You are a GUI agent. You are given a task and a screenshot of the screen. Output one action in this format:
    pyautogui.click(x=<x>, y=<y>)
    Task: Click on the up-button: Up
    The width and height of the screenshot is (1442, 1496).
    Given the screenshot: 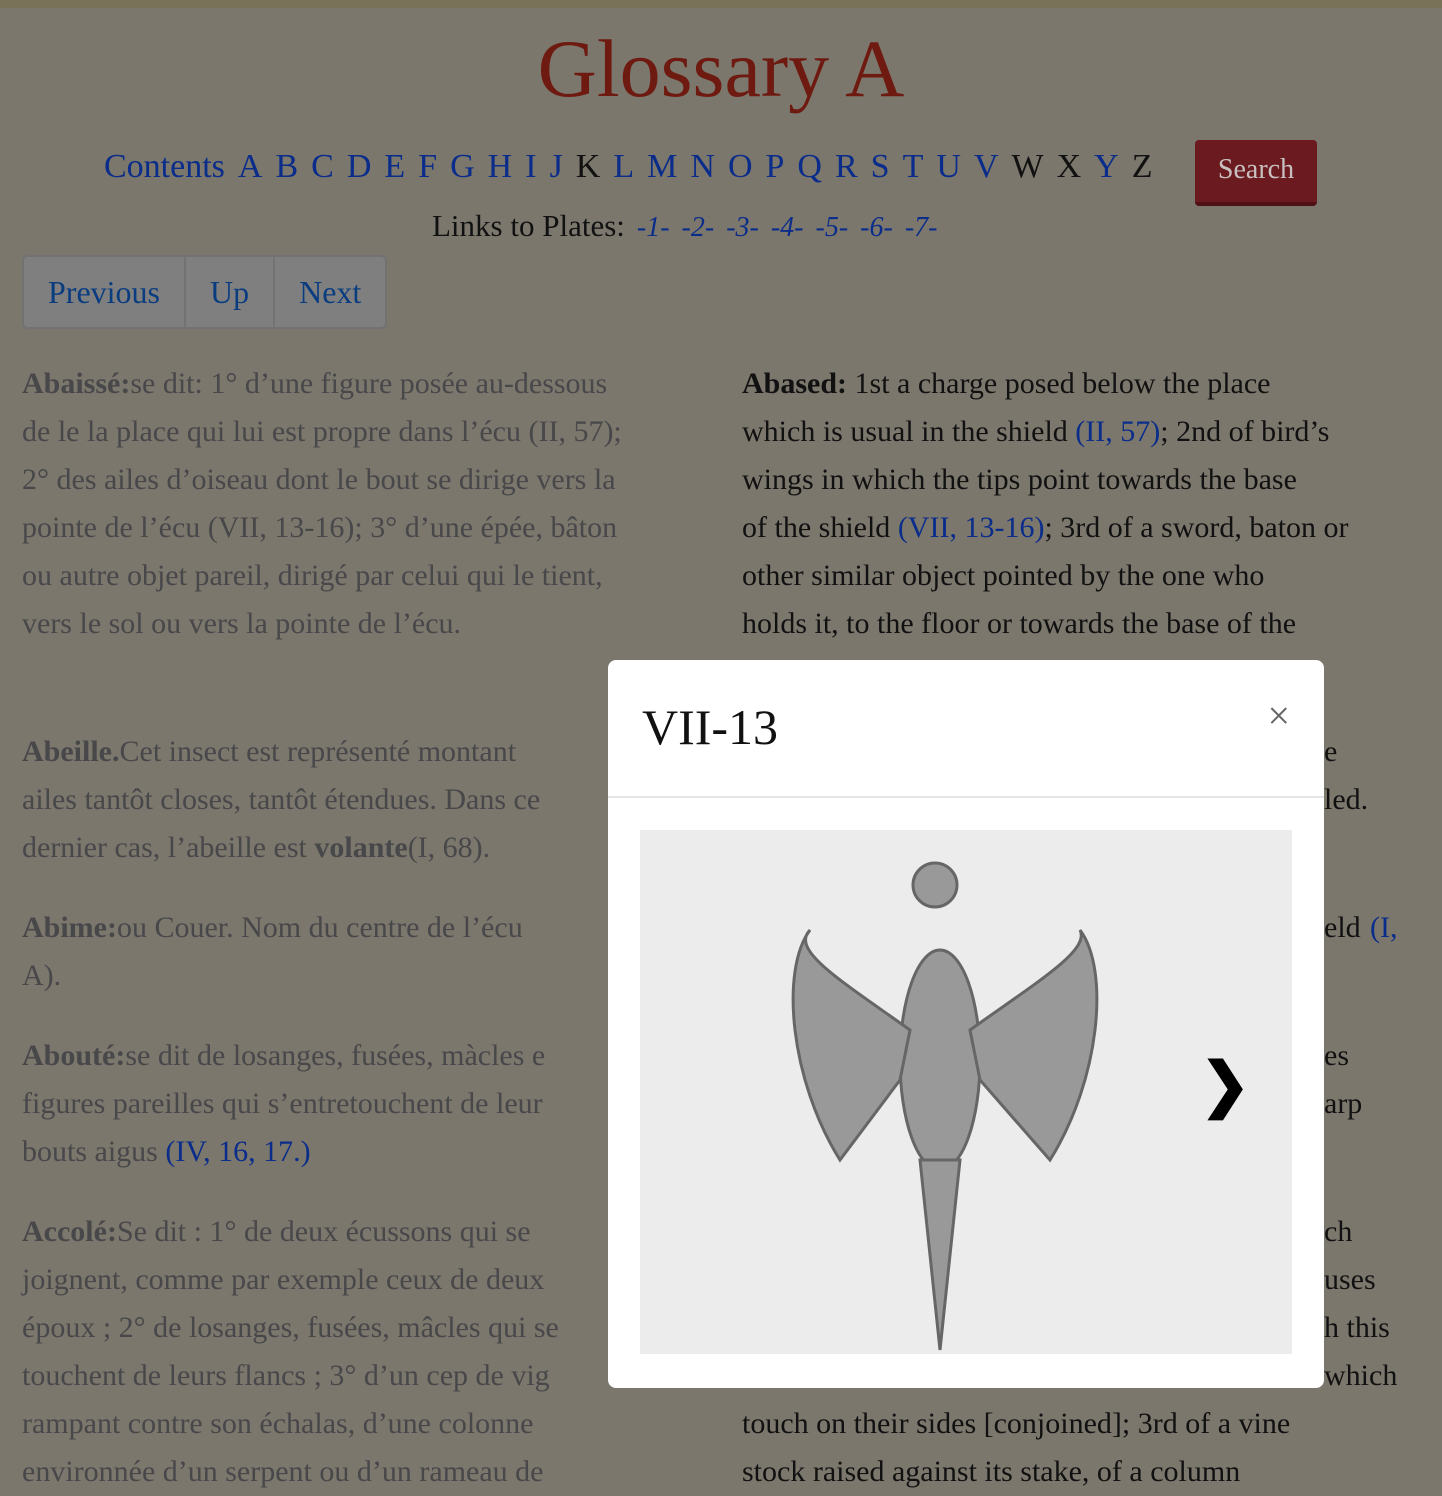 What is the action you would take?
    pyautogui.click(x=231, y=292)
    